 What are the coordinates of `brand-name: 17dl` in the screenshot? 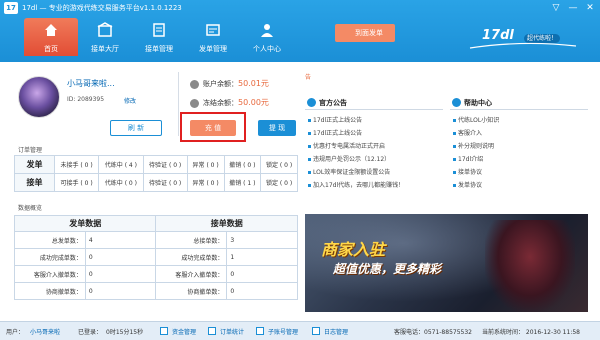 It's located at (498, 35).